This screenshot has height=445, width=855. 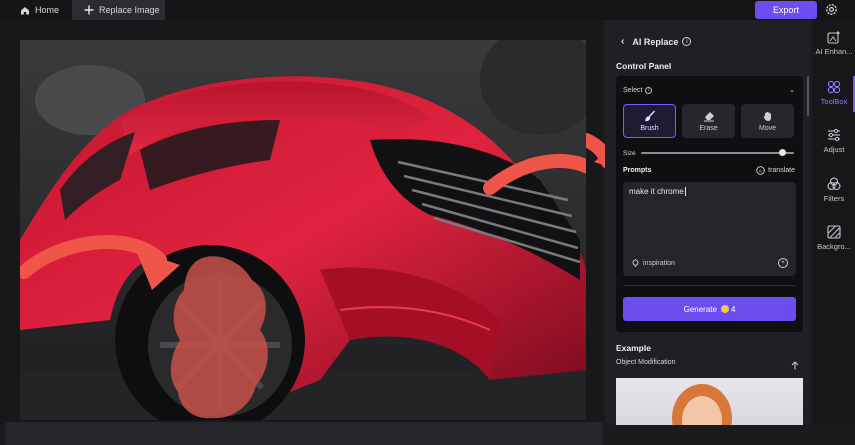 I want to click on rail-item-filters: Filters, so click(x=834, y=195).